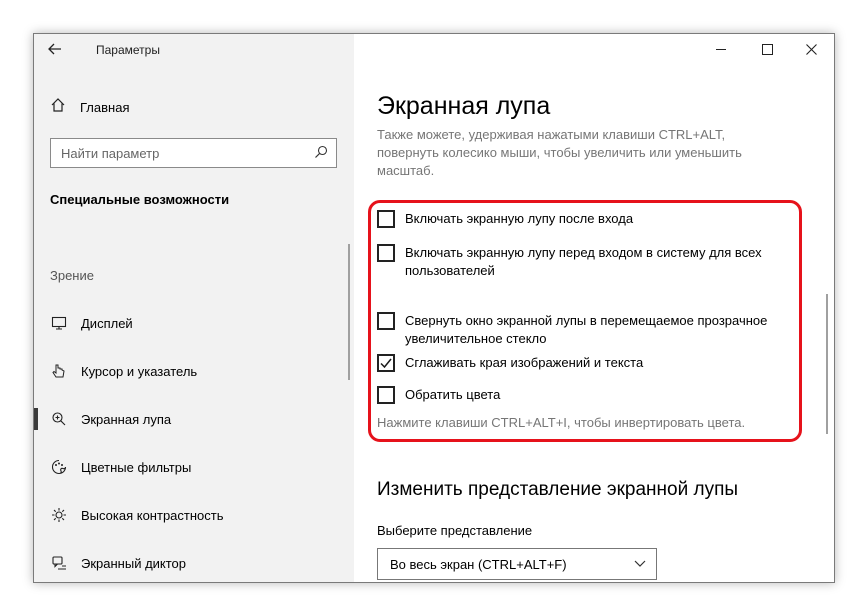 The image size is (866, 615). Describe the element at coordinates (59, 323) in the screenshot. I see `display-icon` at that location.